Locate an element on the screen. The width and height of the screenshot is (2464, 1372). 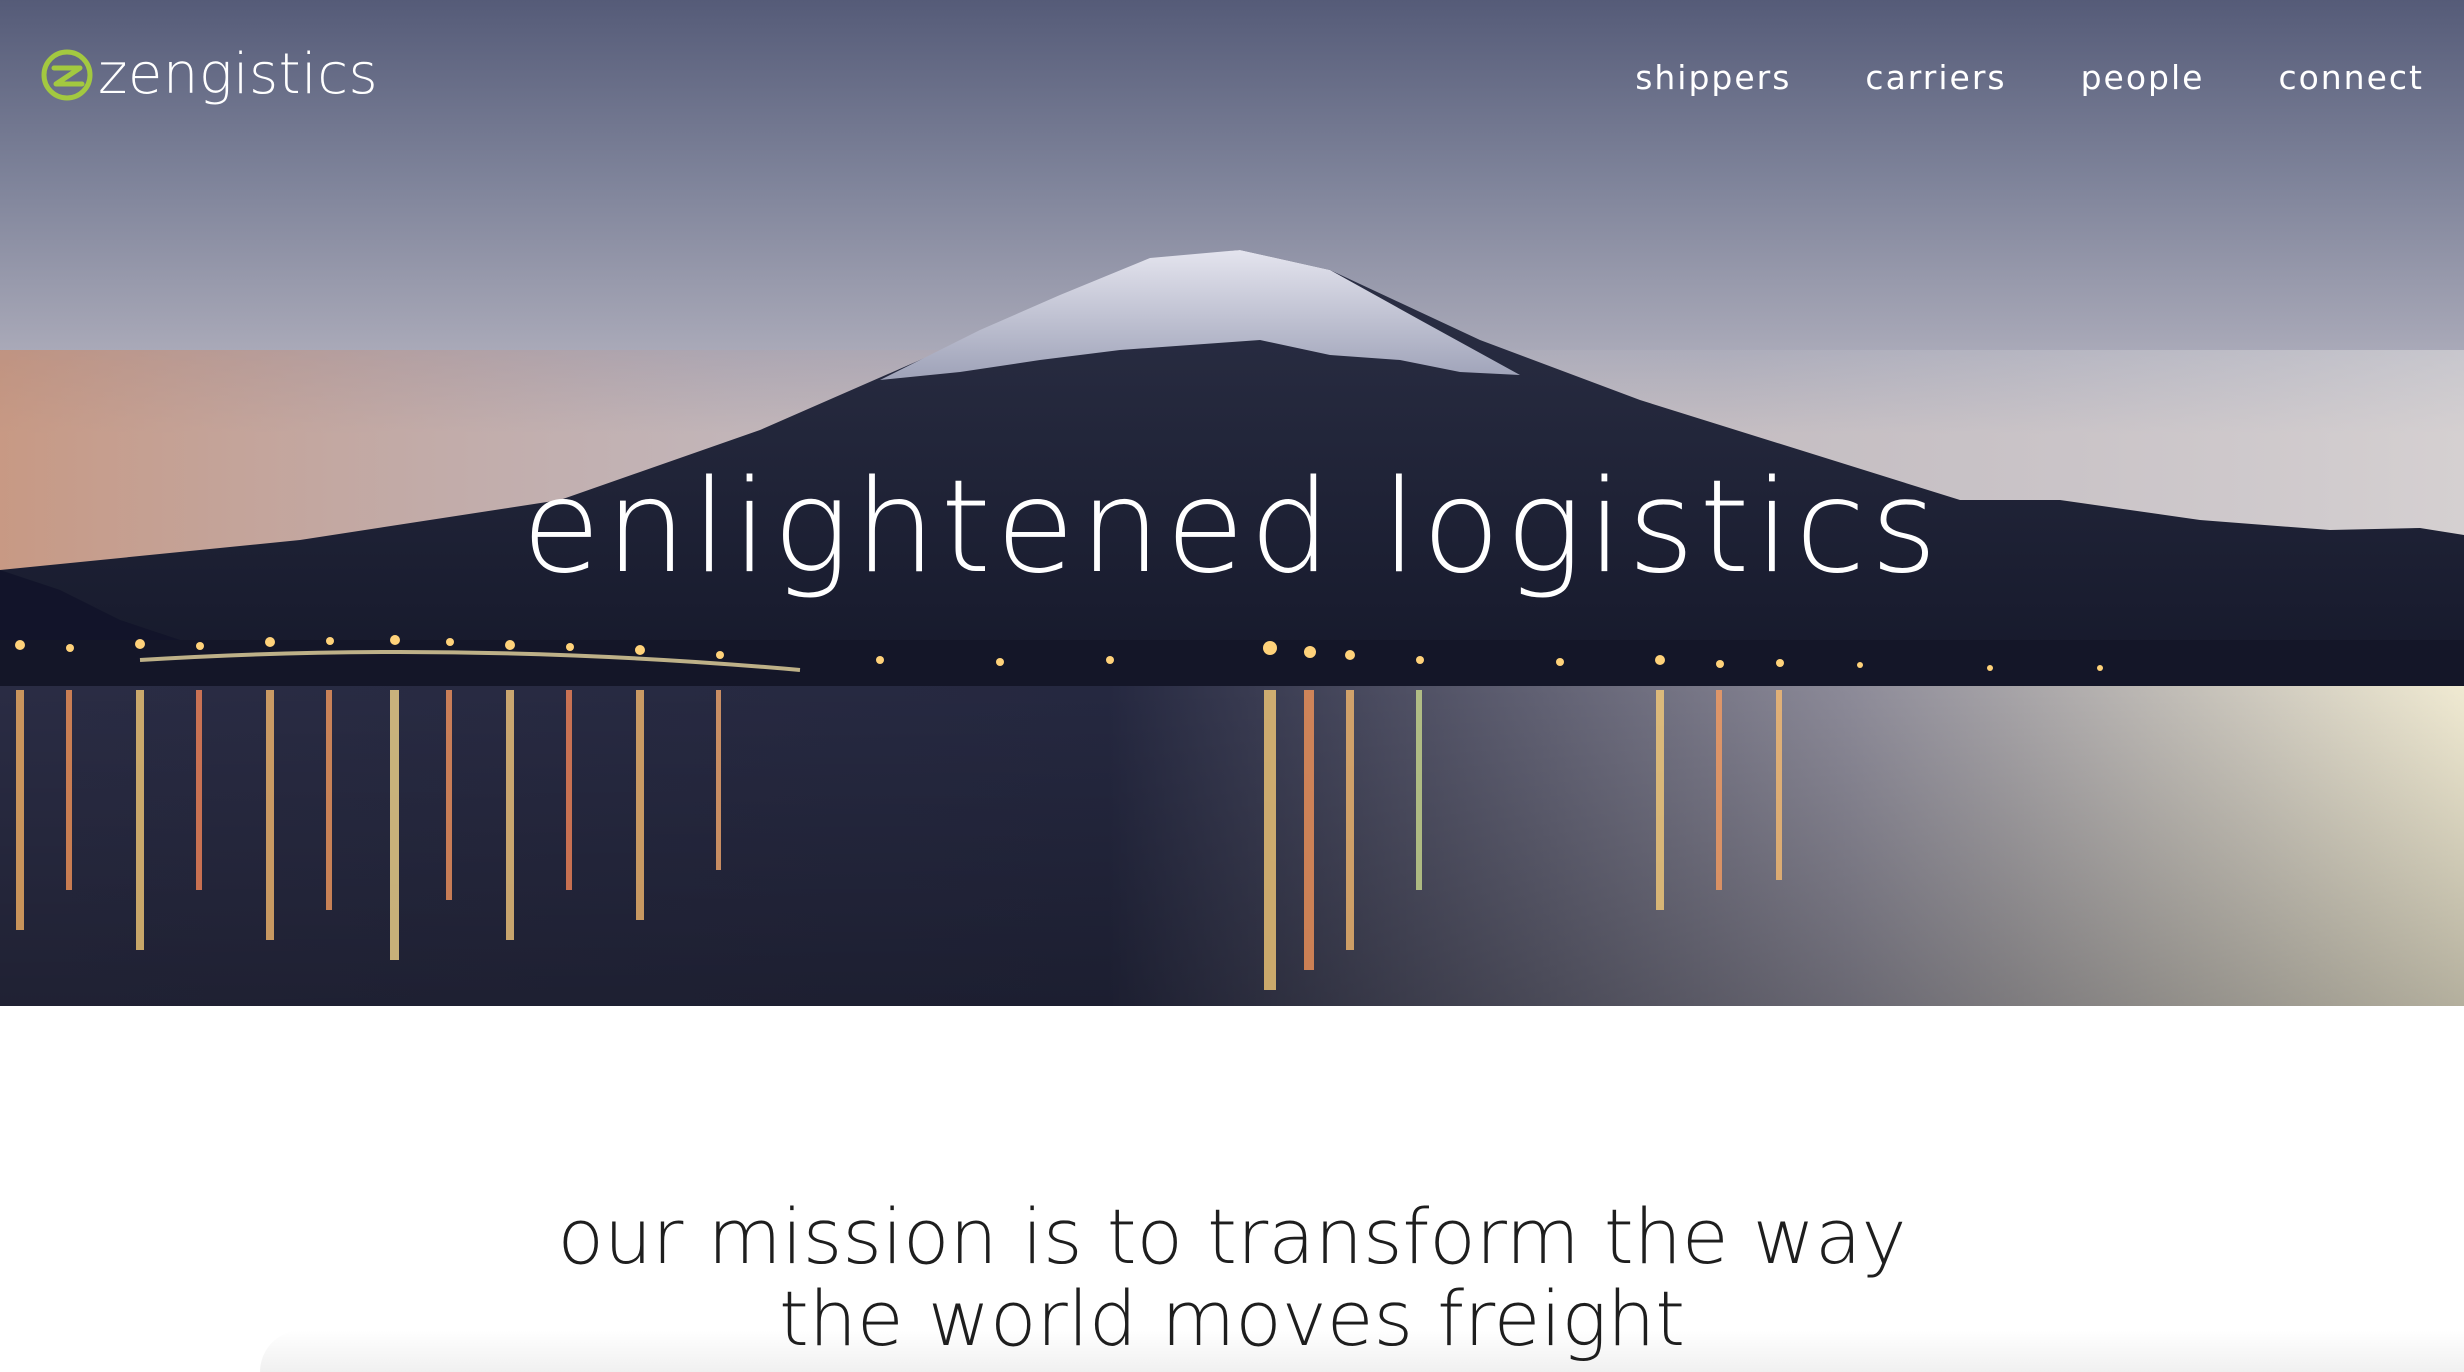
nav-item-shippers: shippers is located at coordinates (1713, 77).